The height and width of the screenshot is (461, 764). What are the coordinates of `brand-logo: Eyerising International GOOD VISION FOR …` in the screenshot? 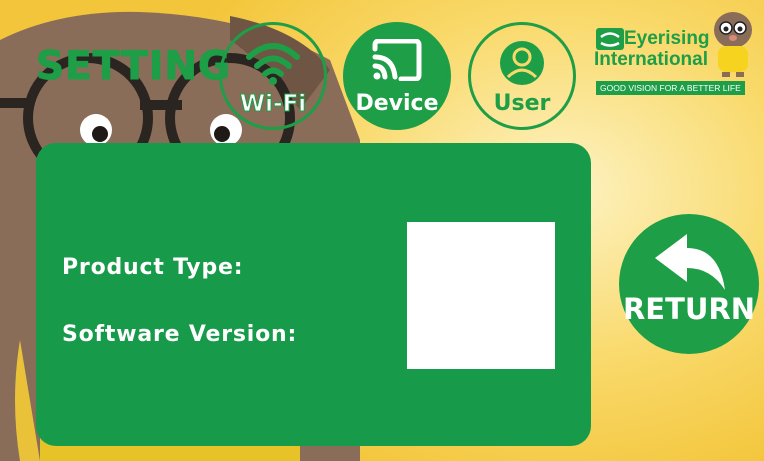 It's located at (677, 54).